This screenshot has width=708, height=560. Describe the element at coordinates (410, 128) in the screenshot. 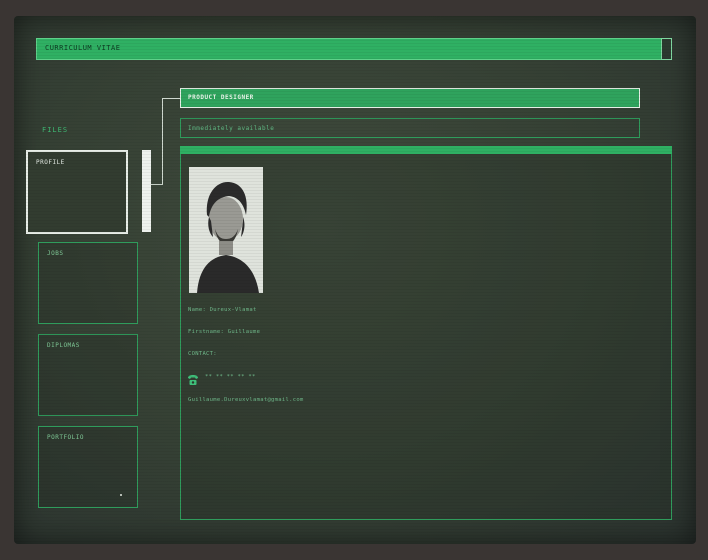

I see `availability-box: Immediately available` at that location.